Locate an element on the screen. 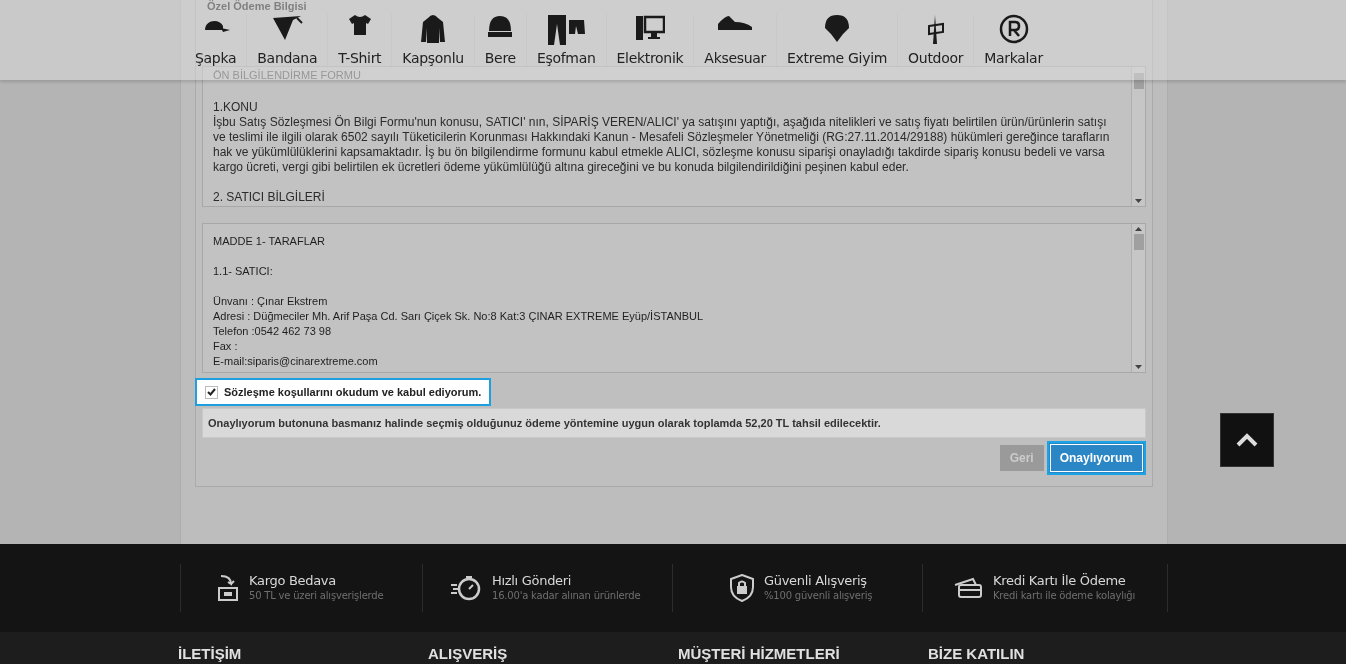 This screenshot has height=664, width=1346. category-link: Elektronik is located at coordinates (649, 40).